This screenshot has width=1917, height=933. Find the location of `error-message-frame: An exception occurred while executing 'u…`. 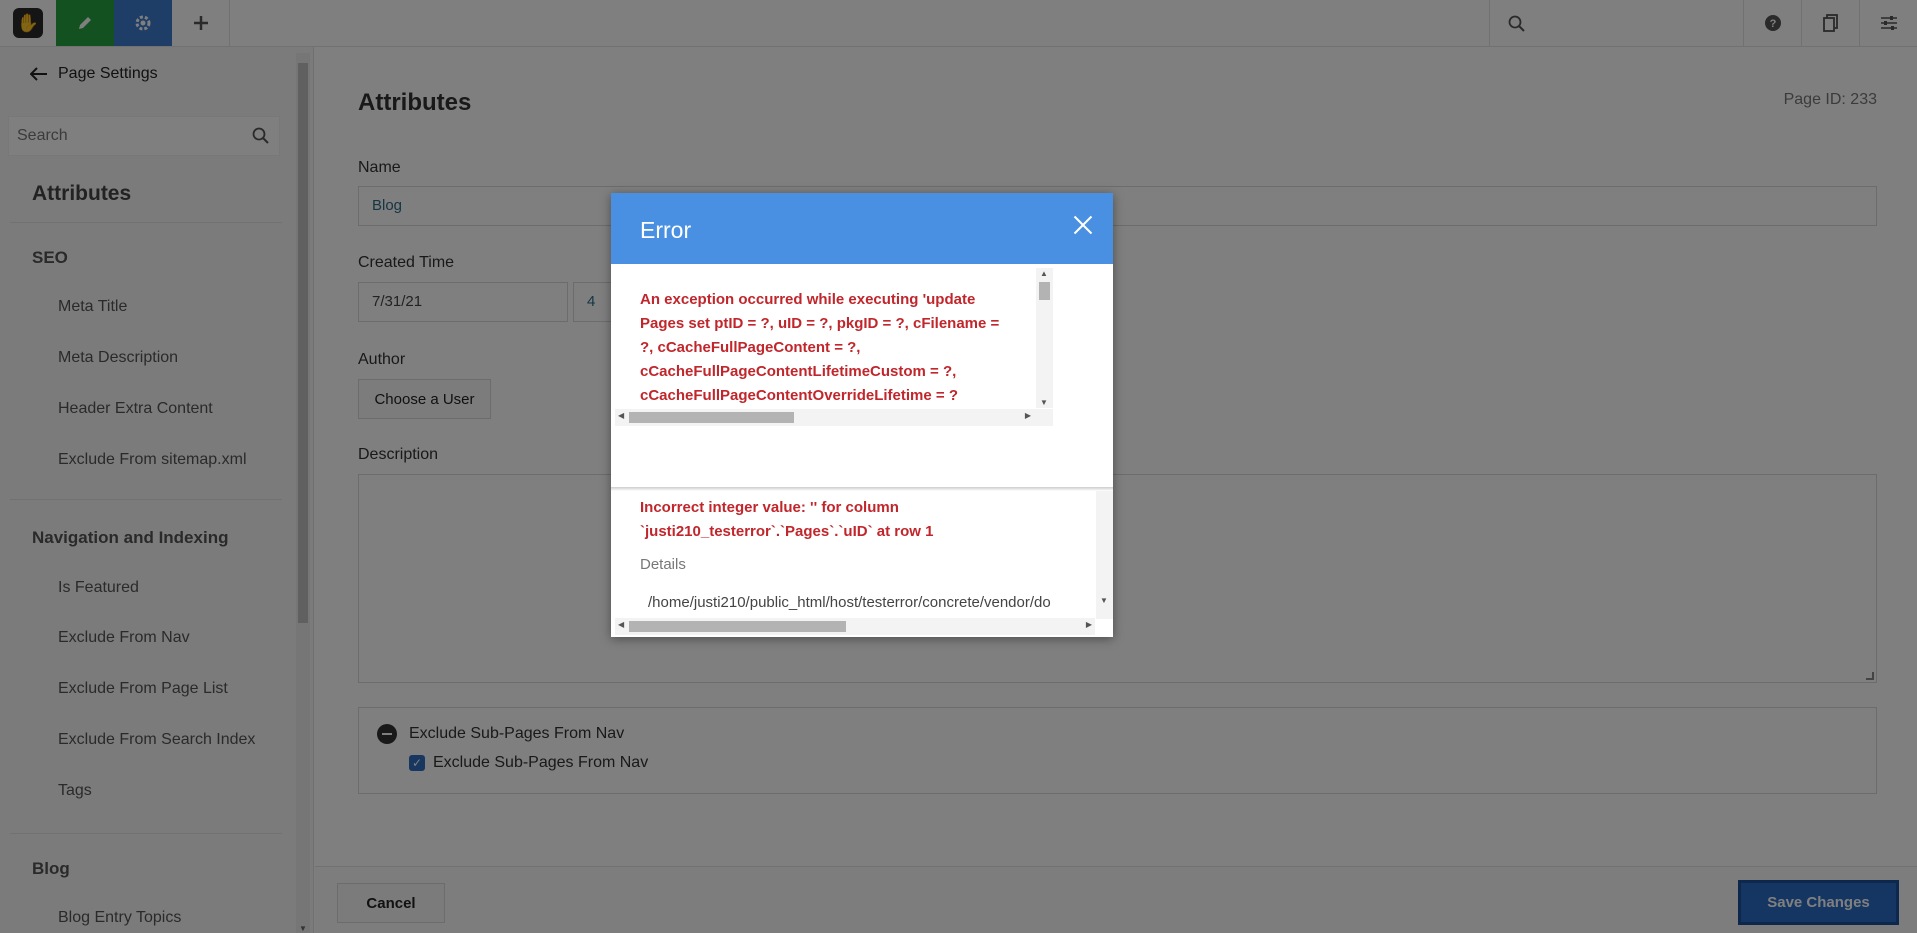

error-message-frame: An exception occurred while executing 'u… is located at coordinates (832, 346).